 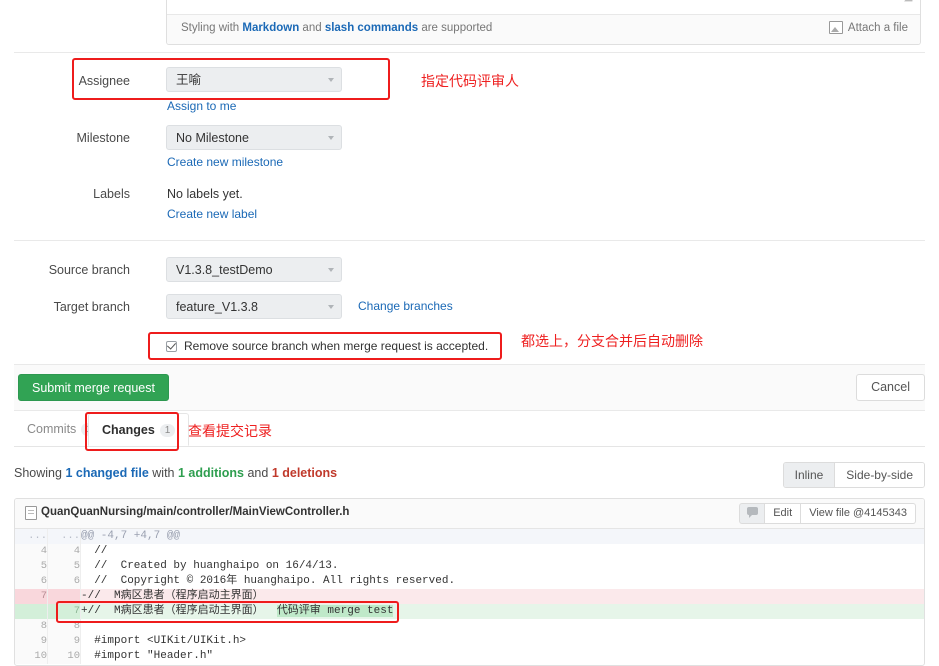 What do you see at coordinates (502, 596) in the screenshot?
I see `diff-code-line: -// M病区患者（程序启动主界面）` at bounding box center [502, 596].